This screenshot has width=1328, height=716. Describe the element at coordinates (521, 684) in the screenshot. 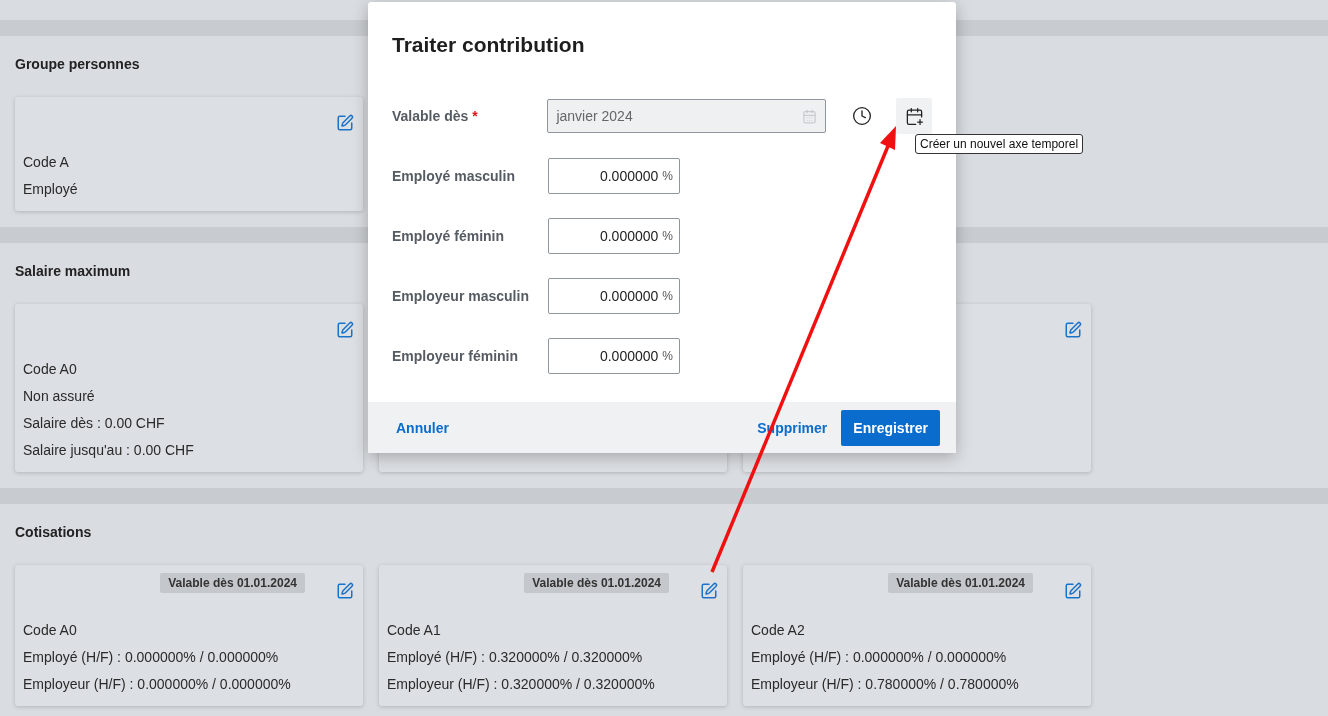

I see `card-text: Employeur (H/F) : 0.320000% / 0.320000%` at that location.